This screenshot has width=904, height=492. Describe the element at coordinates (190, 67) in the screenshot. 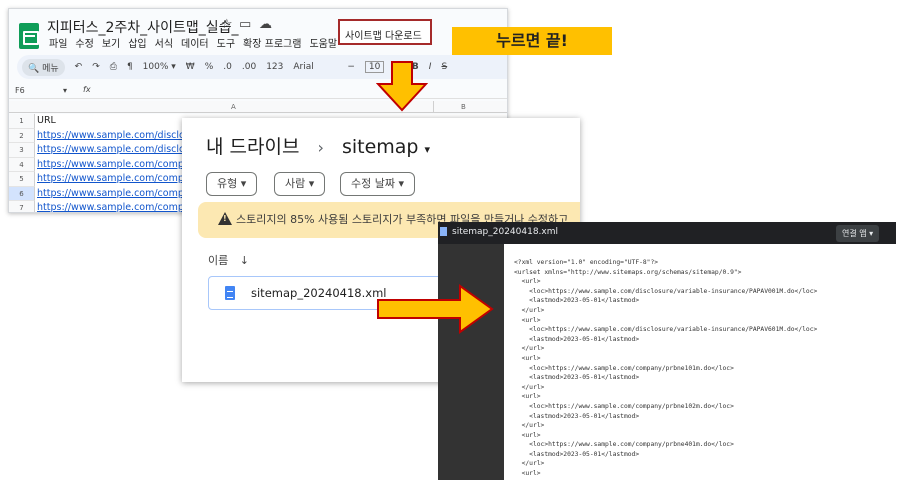

I see `currency-button: ₩` at that location.